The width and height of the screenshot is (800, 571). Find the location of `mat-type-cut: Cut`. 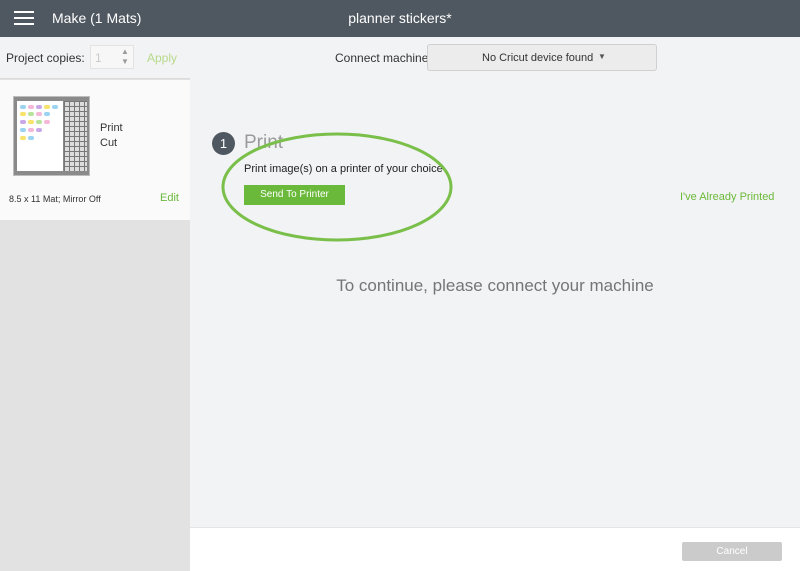

mat-type-cut: Cut is located at coordinates (109, 143).